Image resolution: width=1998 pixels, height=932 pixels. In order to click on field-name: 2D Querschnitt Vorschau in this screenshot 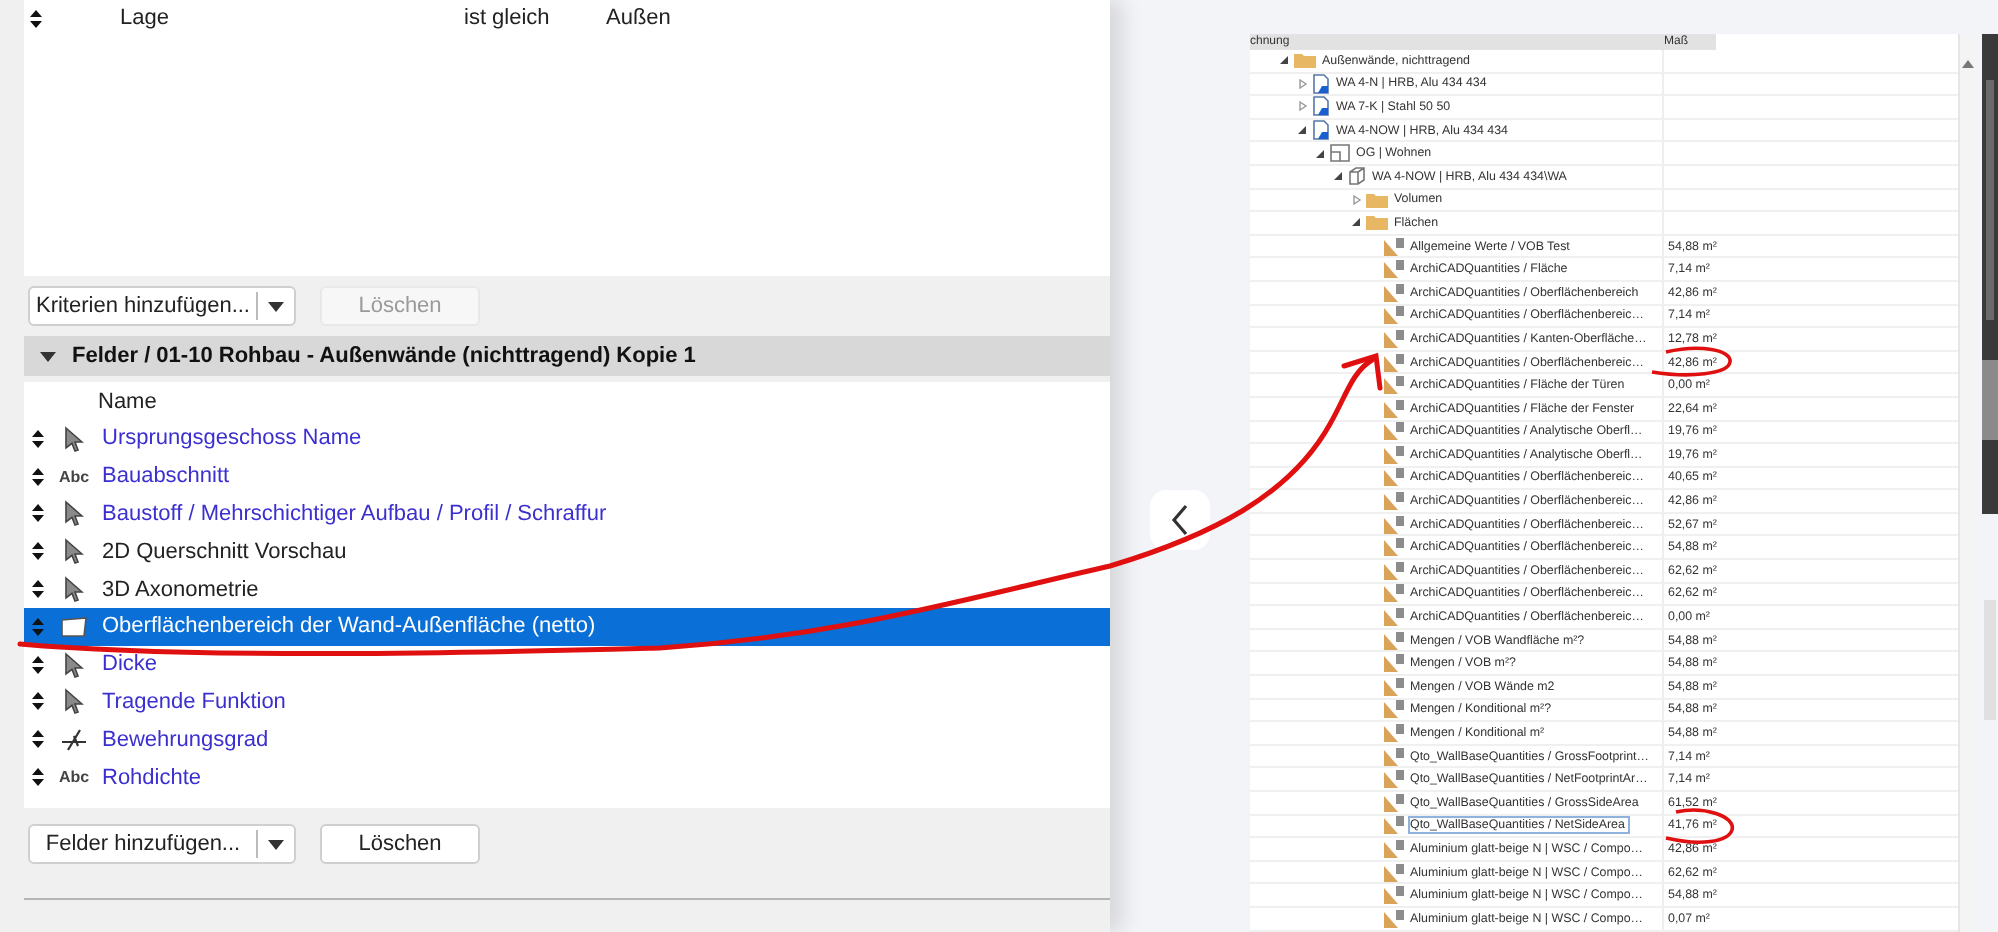, I will do `click(224, 551)`.